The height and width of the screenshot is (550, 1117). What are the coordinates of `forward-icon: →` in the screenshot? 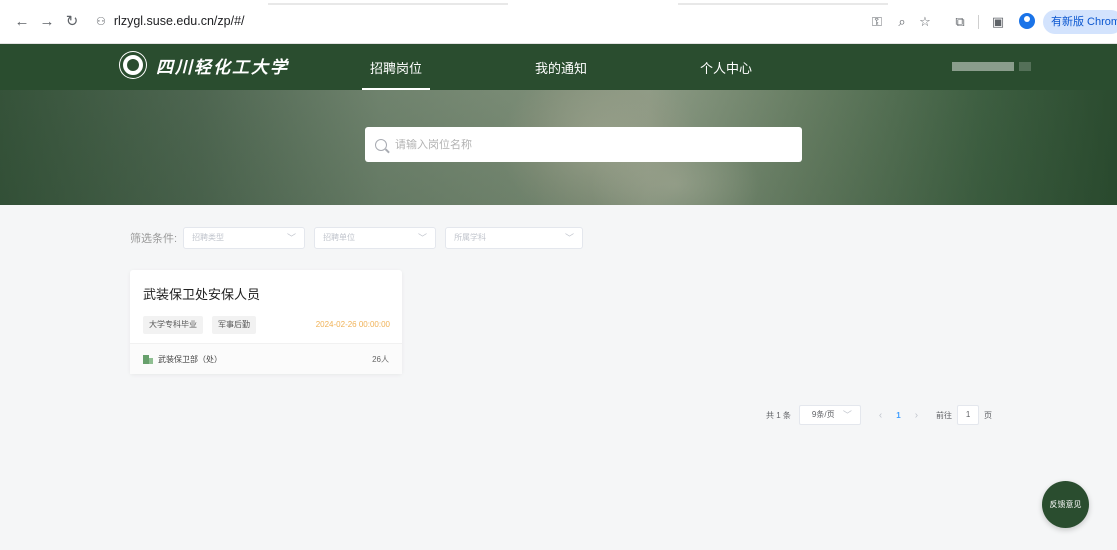 It's located at (47, 22).